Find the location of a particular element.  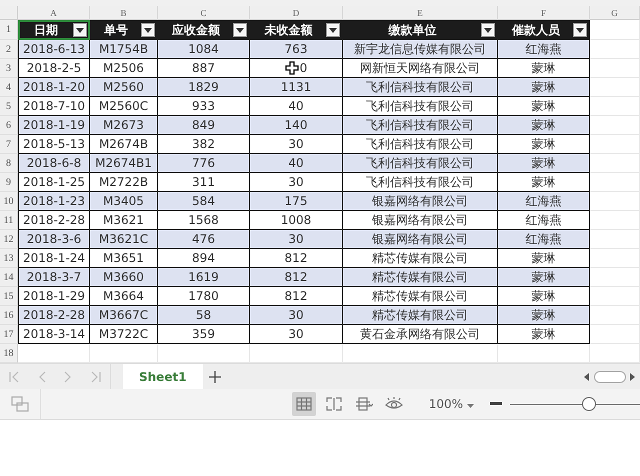

plus-icon is located at coordinates (214, 376).